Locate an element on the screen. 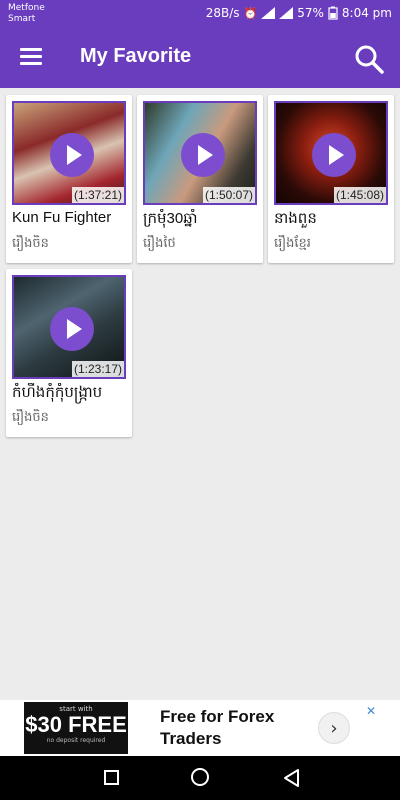 This screenshot has height=800, width=400. battery-percent: 57% is located at coordinates (310, 13).